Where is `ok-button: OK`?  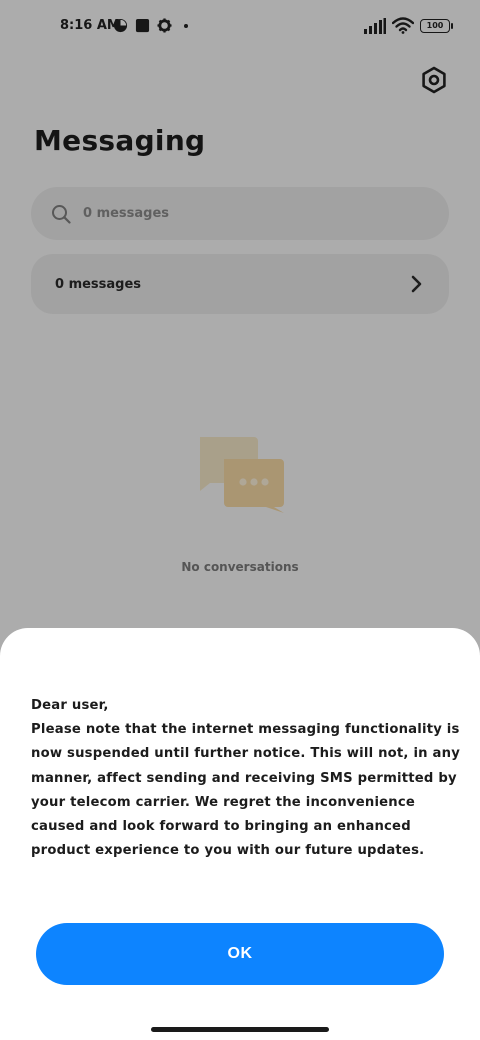
ok-button: OK is located at coordinates (240, 954).